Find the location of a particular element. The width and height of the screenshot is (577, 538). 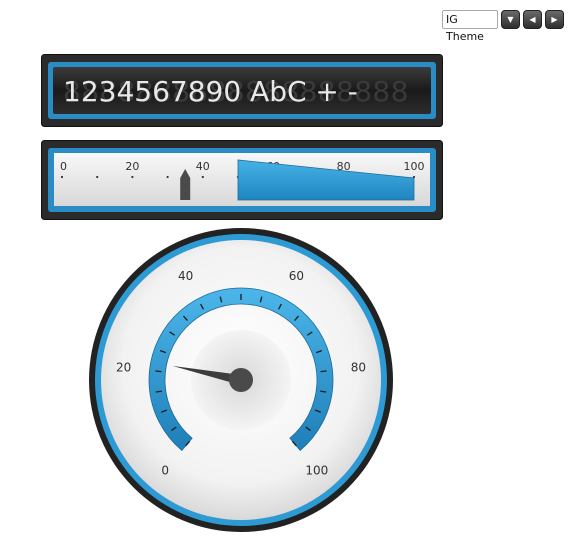

segment-display: 8888888888888888888 1234567890 AbC + - is located at coordinates (242, 90).